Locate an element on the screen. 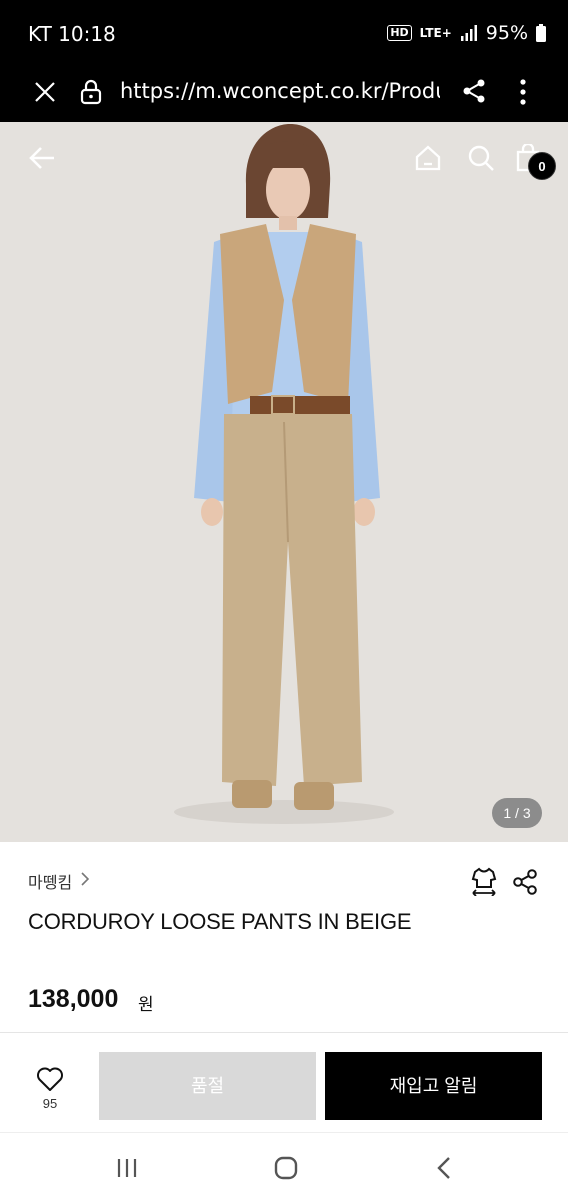 This screenshot has height=1200, width=568. browser-url-bar: https://m.wconcept.co.kr/Product is located at coordinates (284, 94).